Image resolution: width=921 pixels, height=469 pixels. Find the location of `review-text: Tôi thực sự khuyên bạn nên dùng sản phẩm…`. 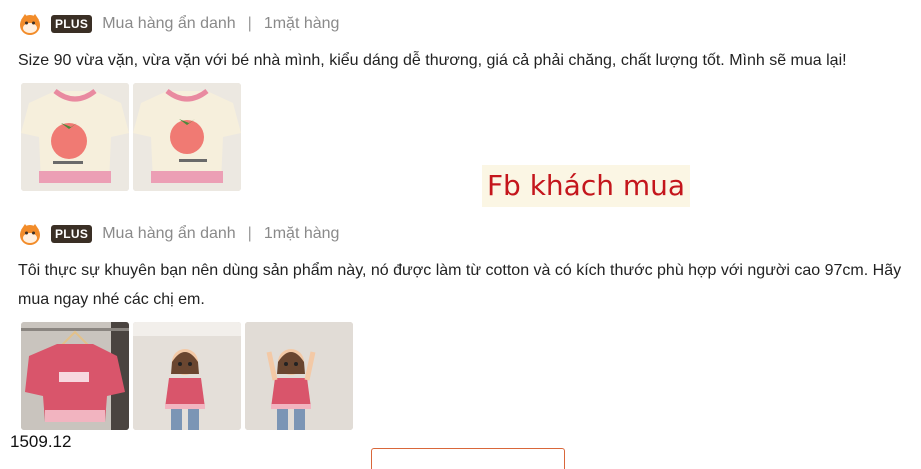

review-text: Tôi thực sự khuyên bạn nên dùng sản phẩm… is located at coordinates (460, 285).